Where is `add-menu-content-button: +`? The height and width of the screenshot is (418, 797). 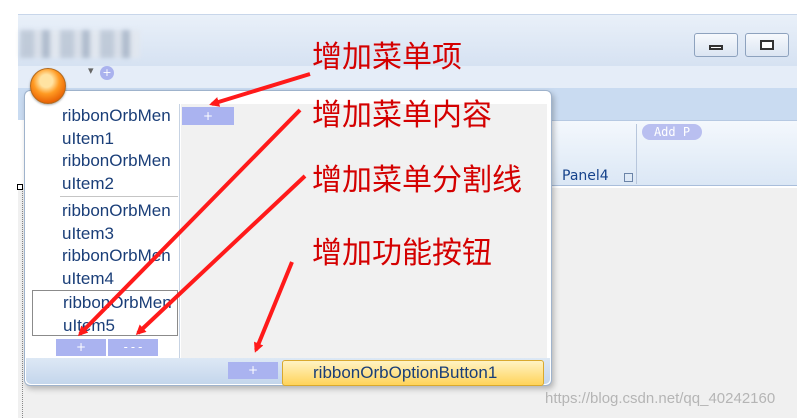 add-menu-content-button: + is located at coordinates (81, 347).